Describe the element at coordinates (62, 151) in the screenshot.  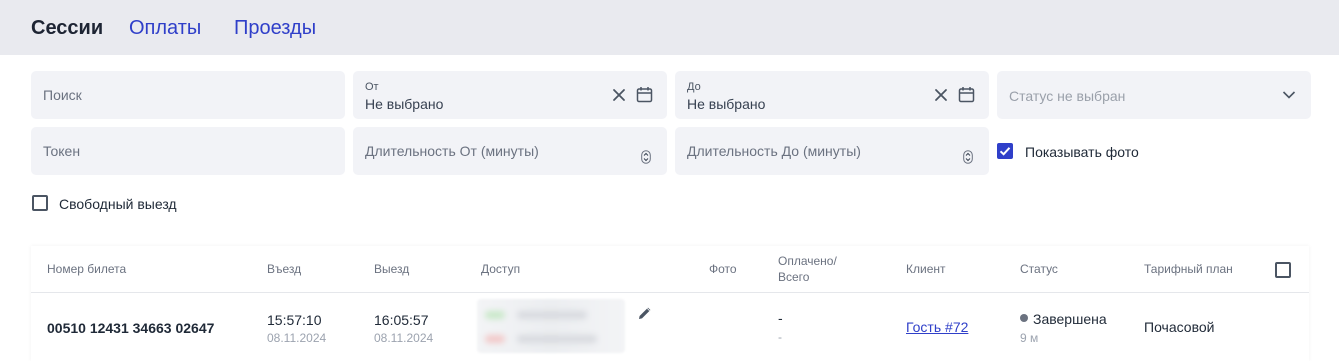
I see `token-placeholder: Токен` at that location.